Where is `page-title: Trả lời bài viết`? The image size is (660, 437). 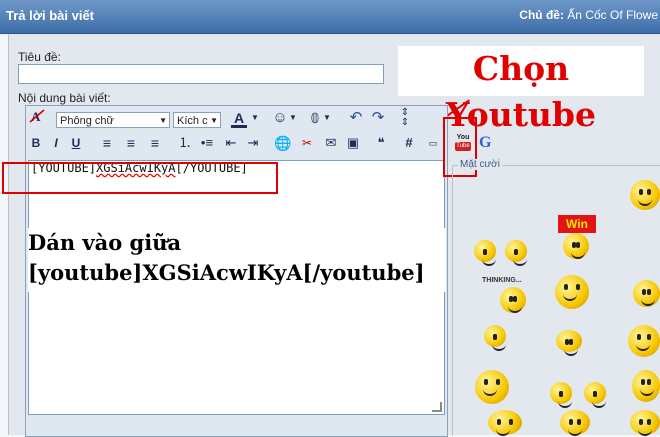 page-title: Trả lời bài viết is located at coordinates (50, 15).